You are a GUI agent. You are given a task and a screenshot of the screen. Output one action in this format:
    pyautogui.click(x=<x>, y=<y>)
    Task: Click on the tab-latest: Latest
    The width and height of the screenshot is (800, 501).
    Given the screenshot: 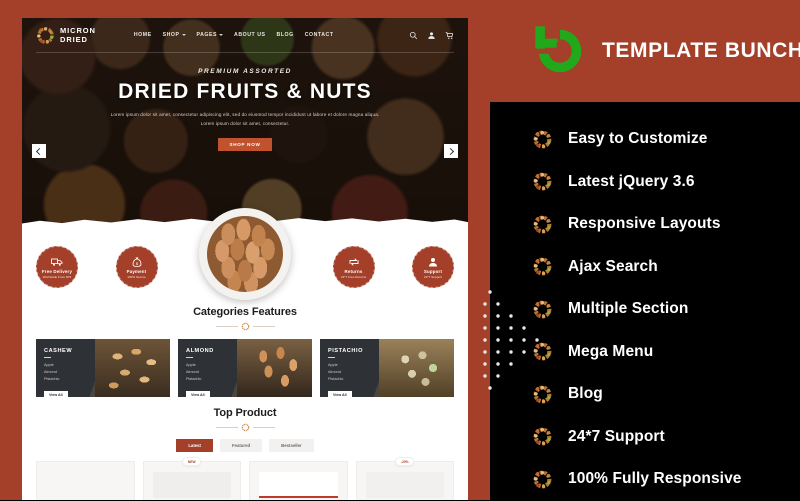 What is the action you would take?
    pyautogui.click(x=194, y=445)
    